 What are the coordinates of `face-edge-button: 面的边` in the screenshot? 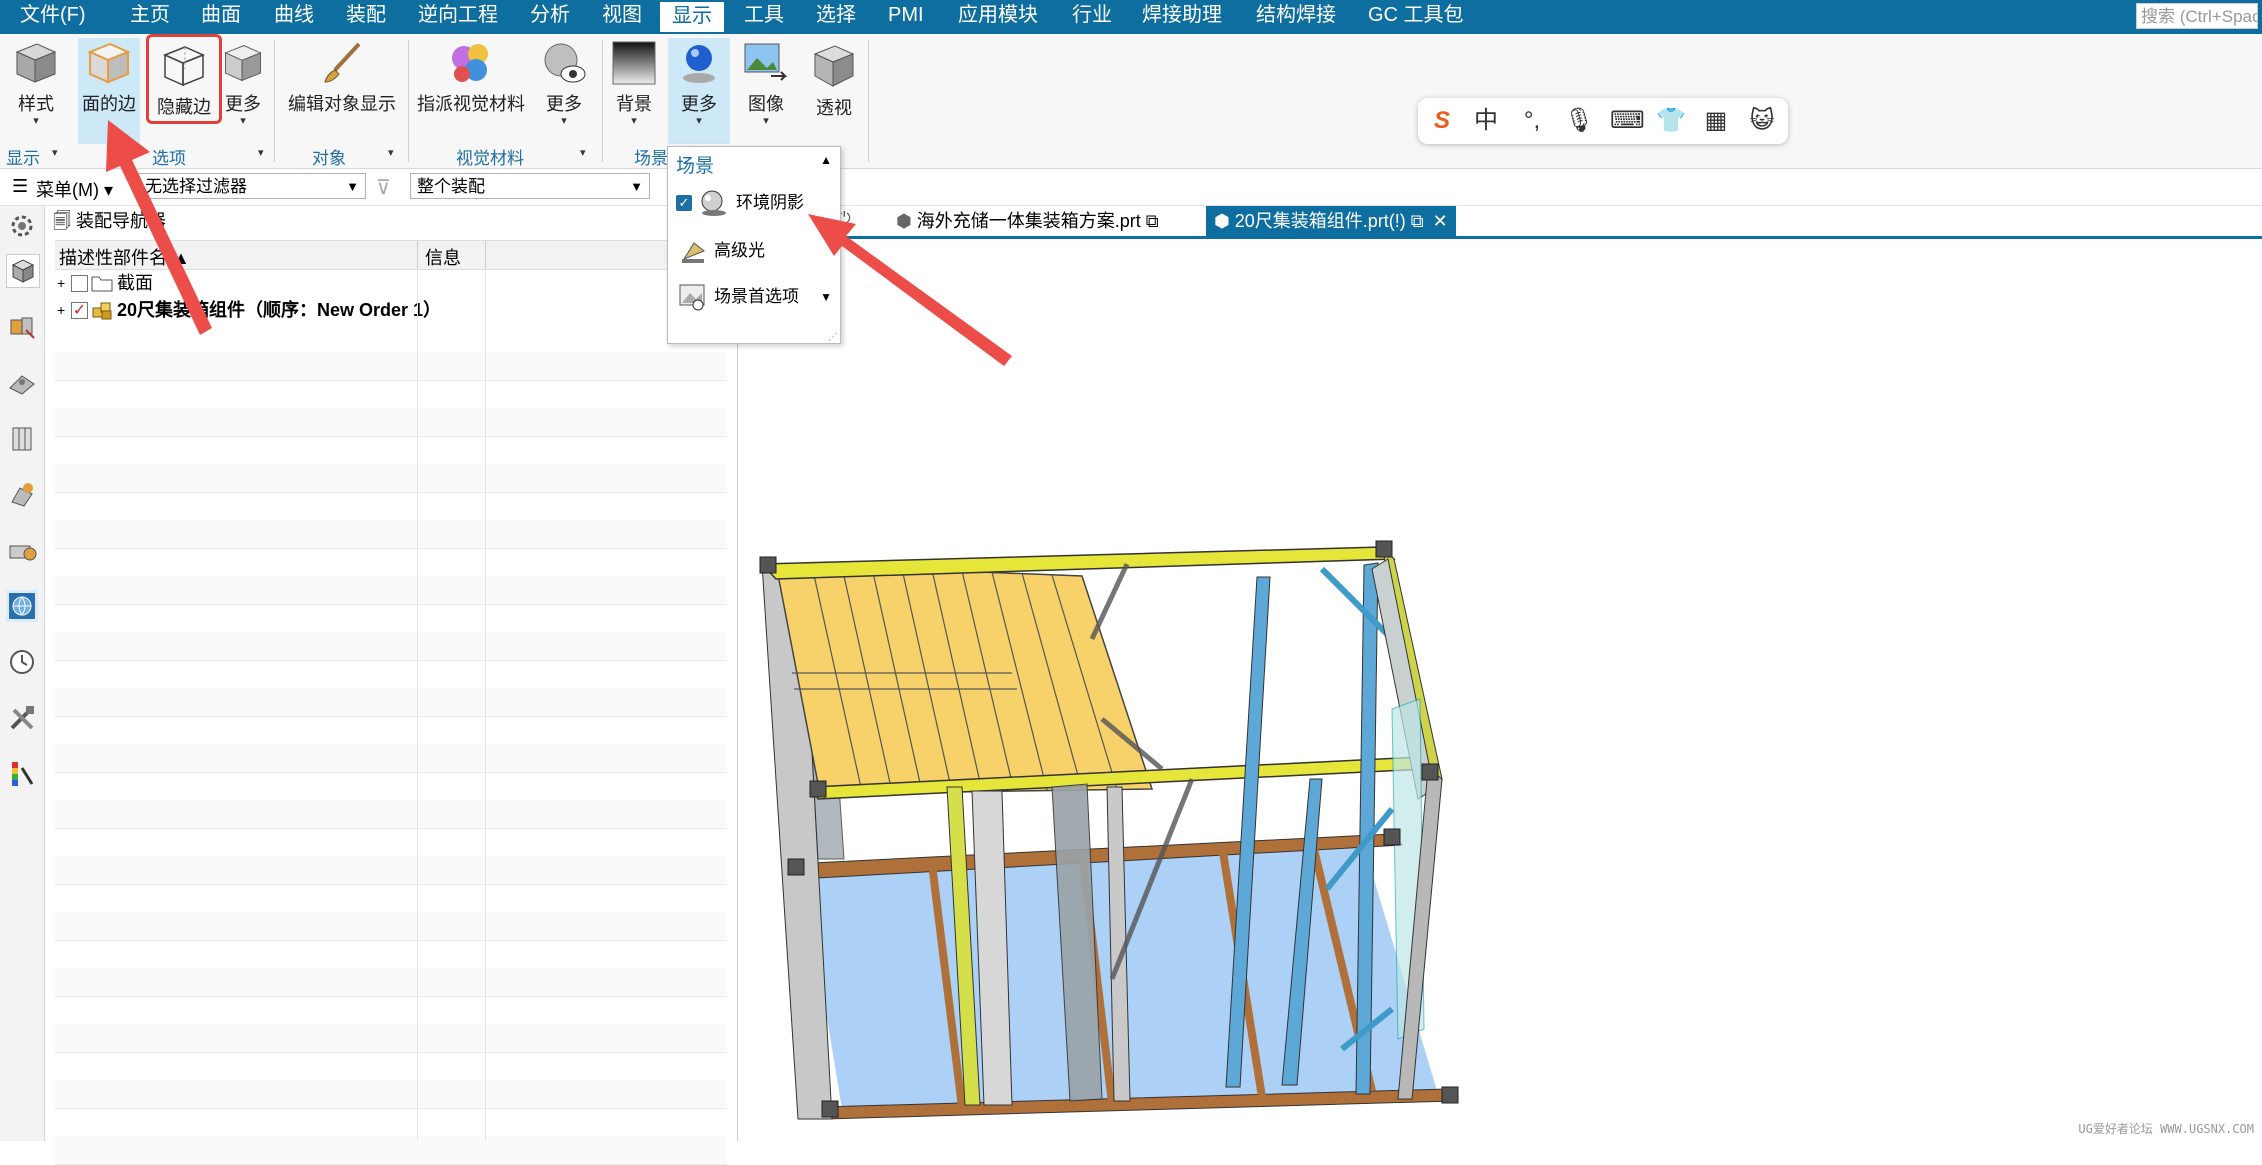 It's located at (109, 91).